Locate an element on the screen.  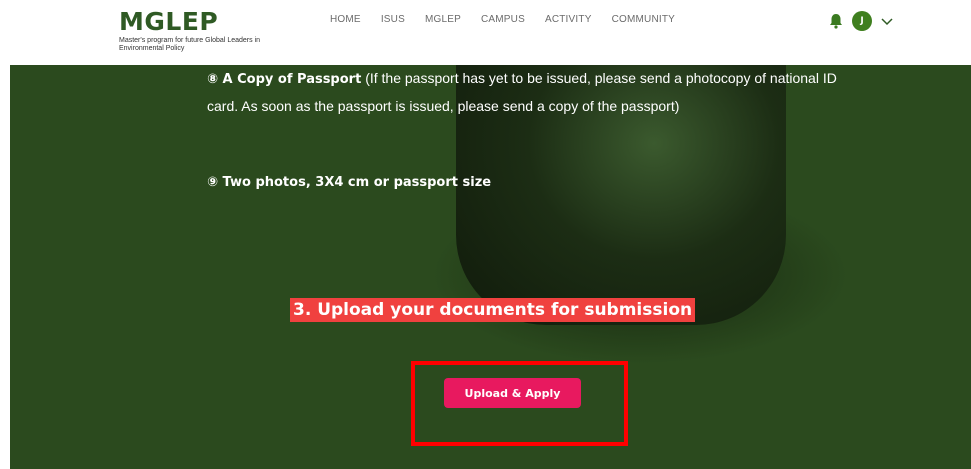
nav-activity: ACTIVITY is located at coordinates (568, 19).